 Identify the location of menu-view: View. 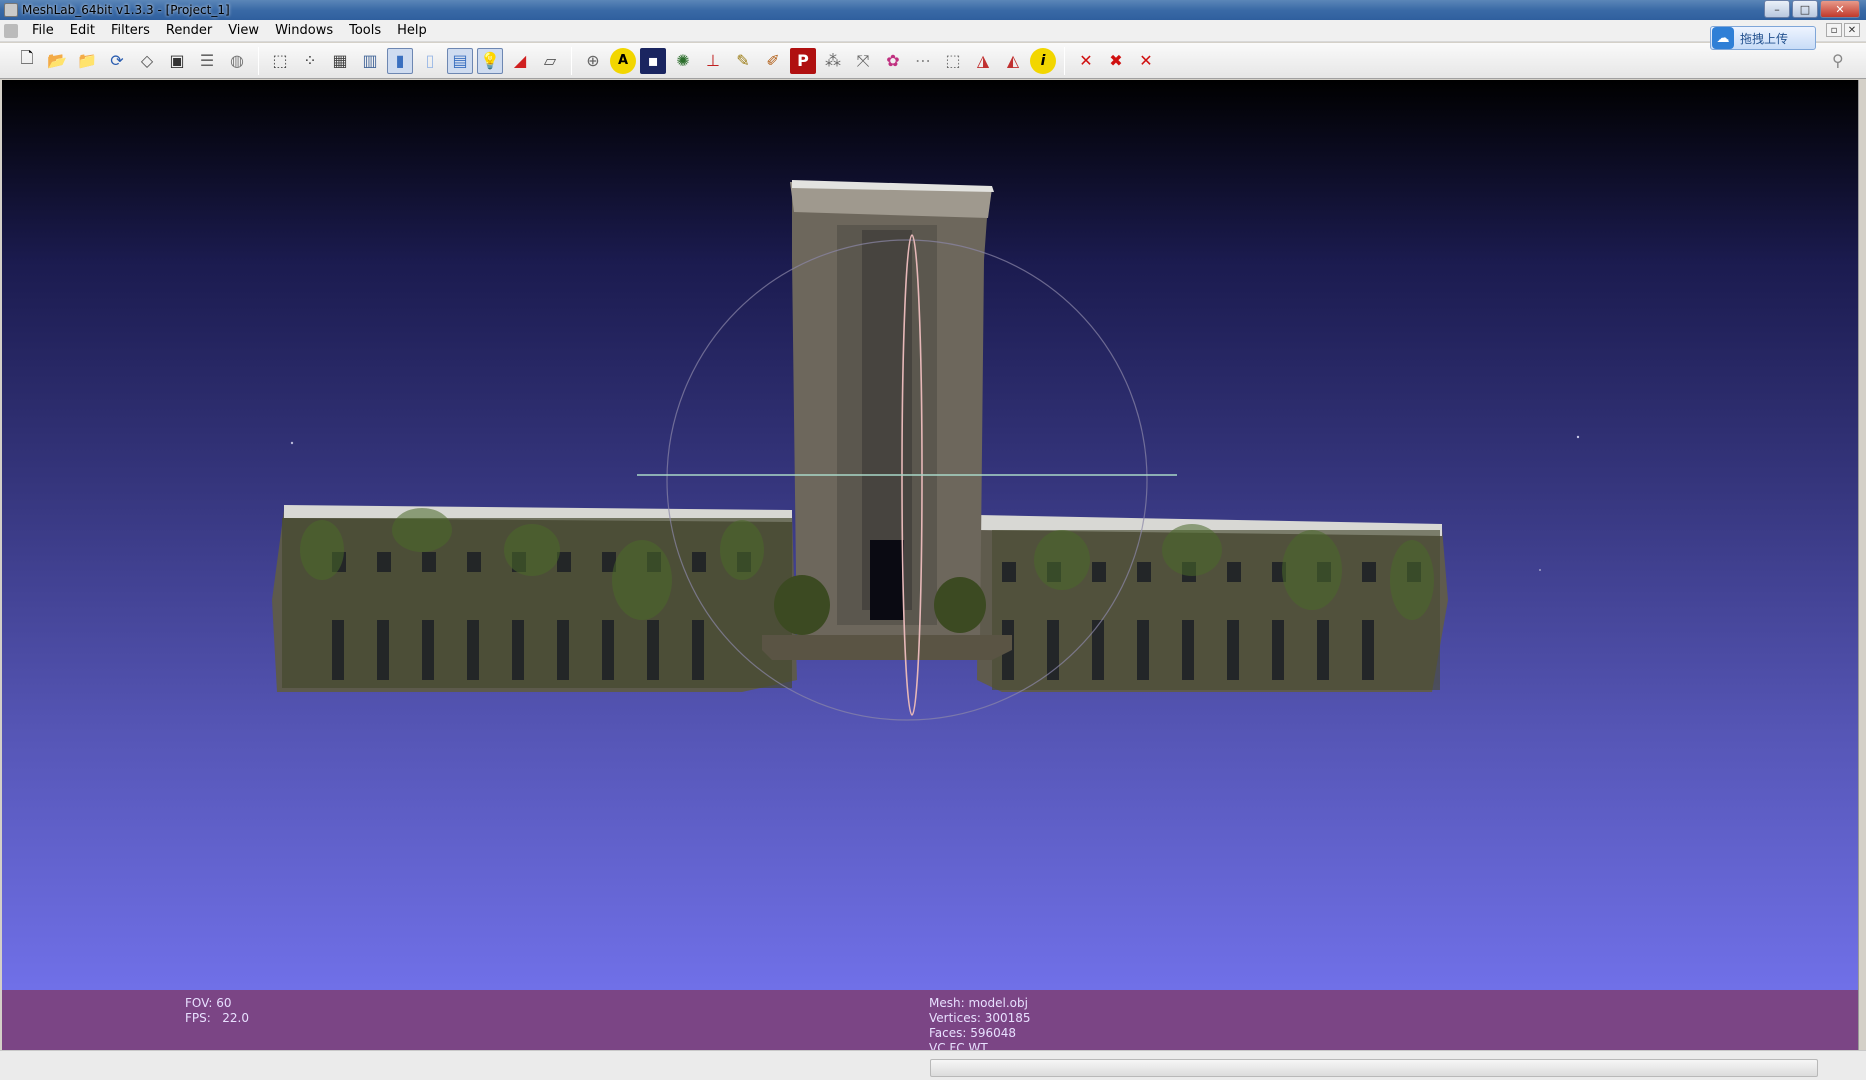
(243, 30).